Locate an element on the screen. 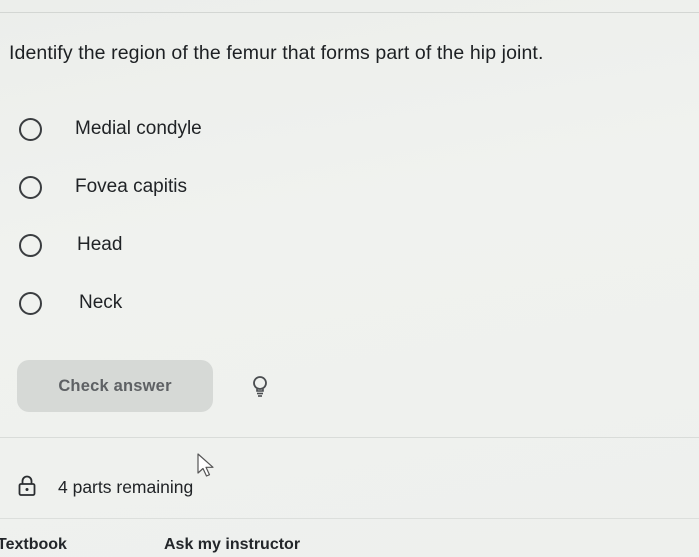 This screenshot has height=557, width=699. parts-remaining-text: 4 parts remaining is located at coordinates (126, 487).